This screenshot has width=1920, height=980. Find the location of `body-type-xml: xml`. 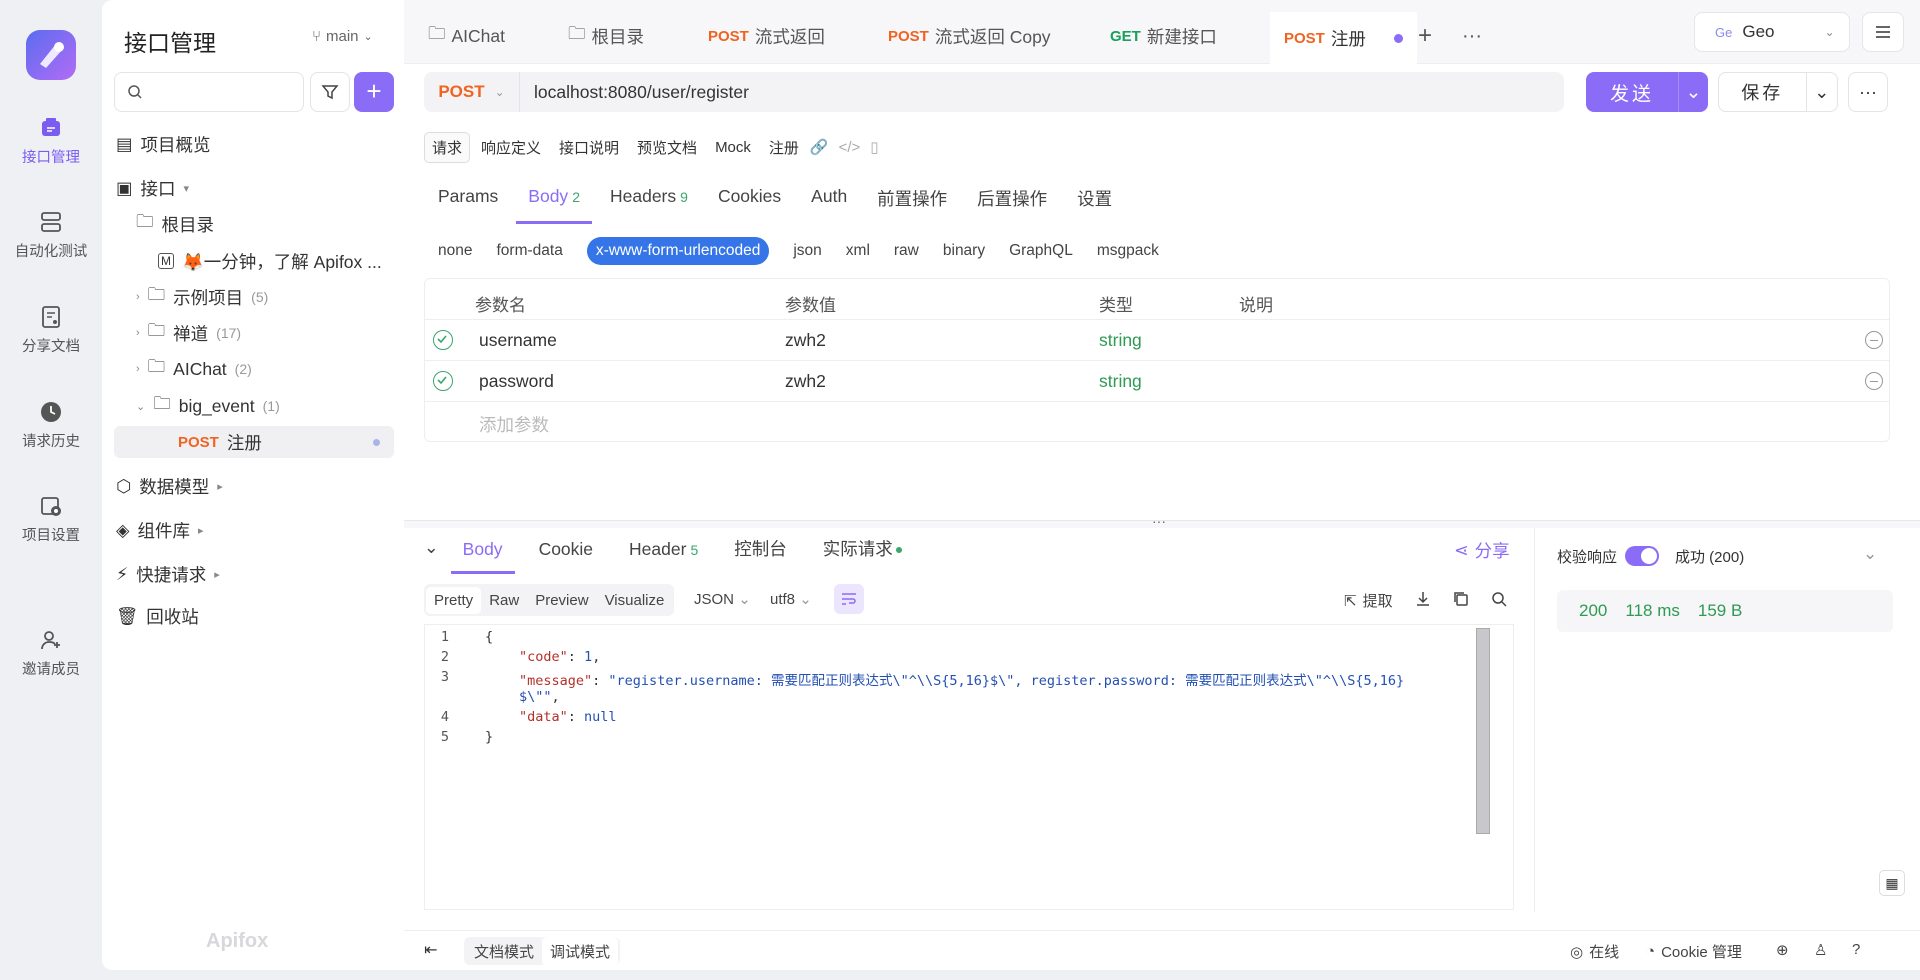

body-type-xml: xml is located at coordinates (858, 251).